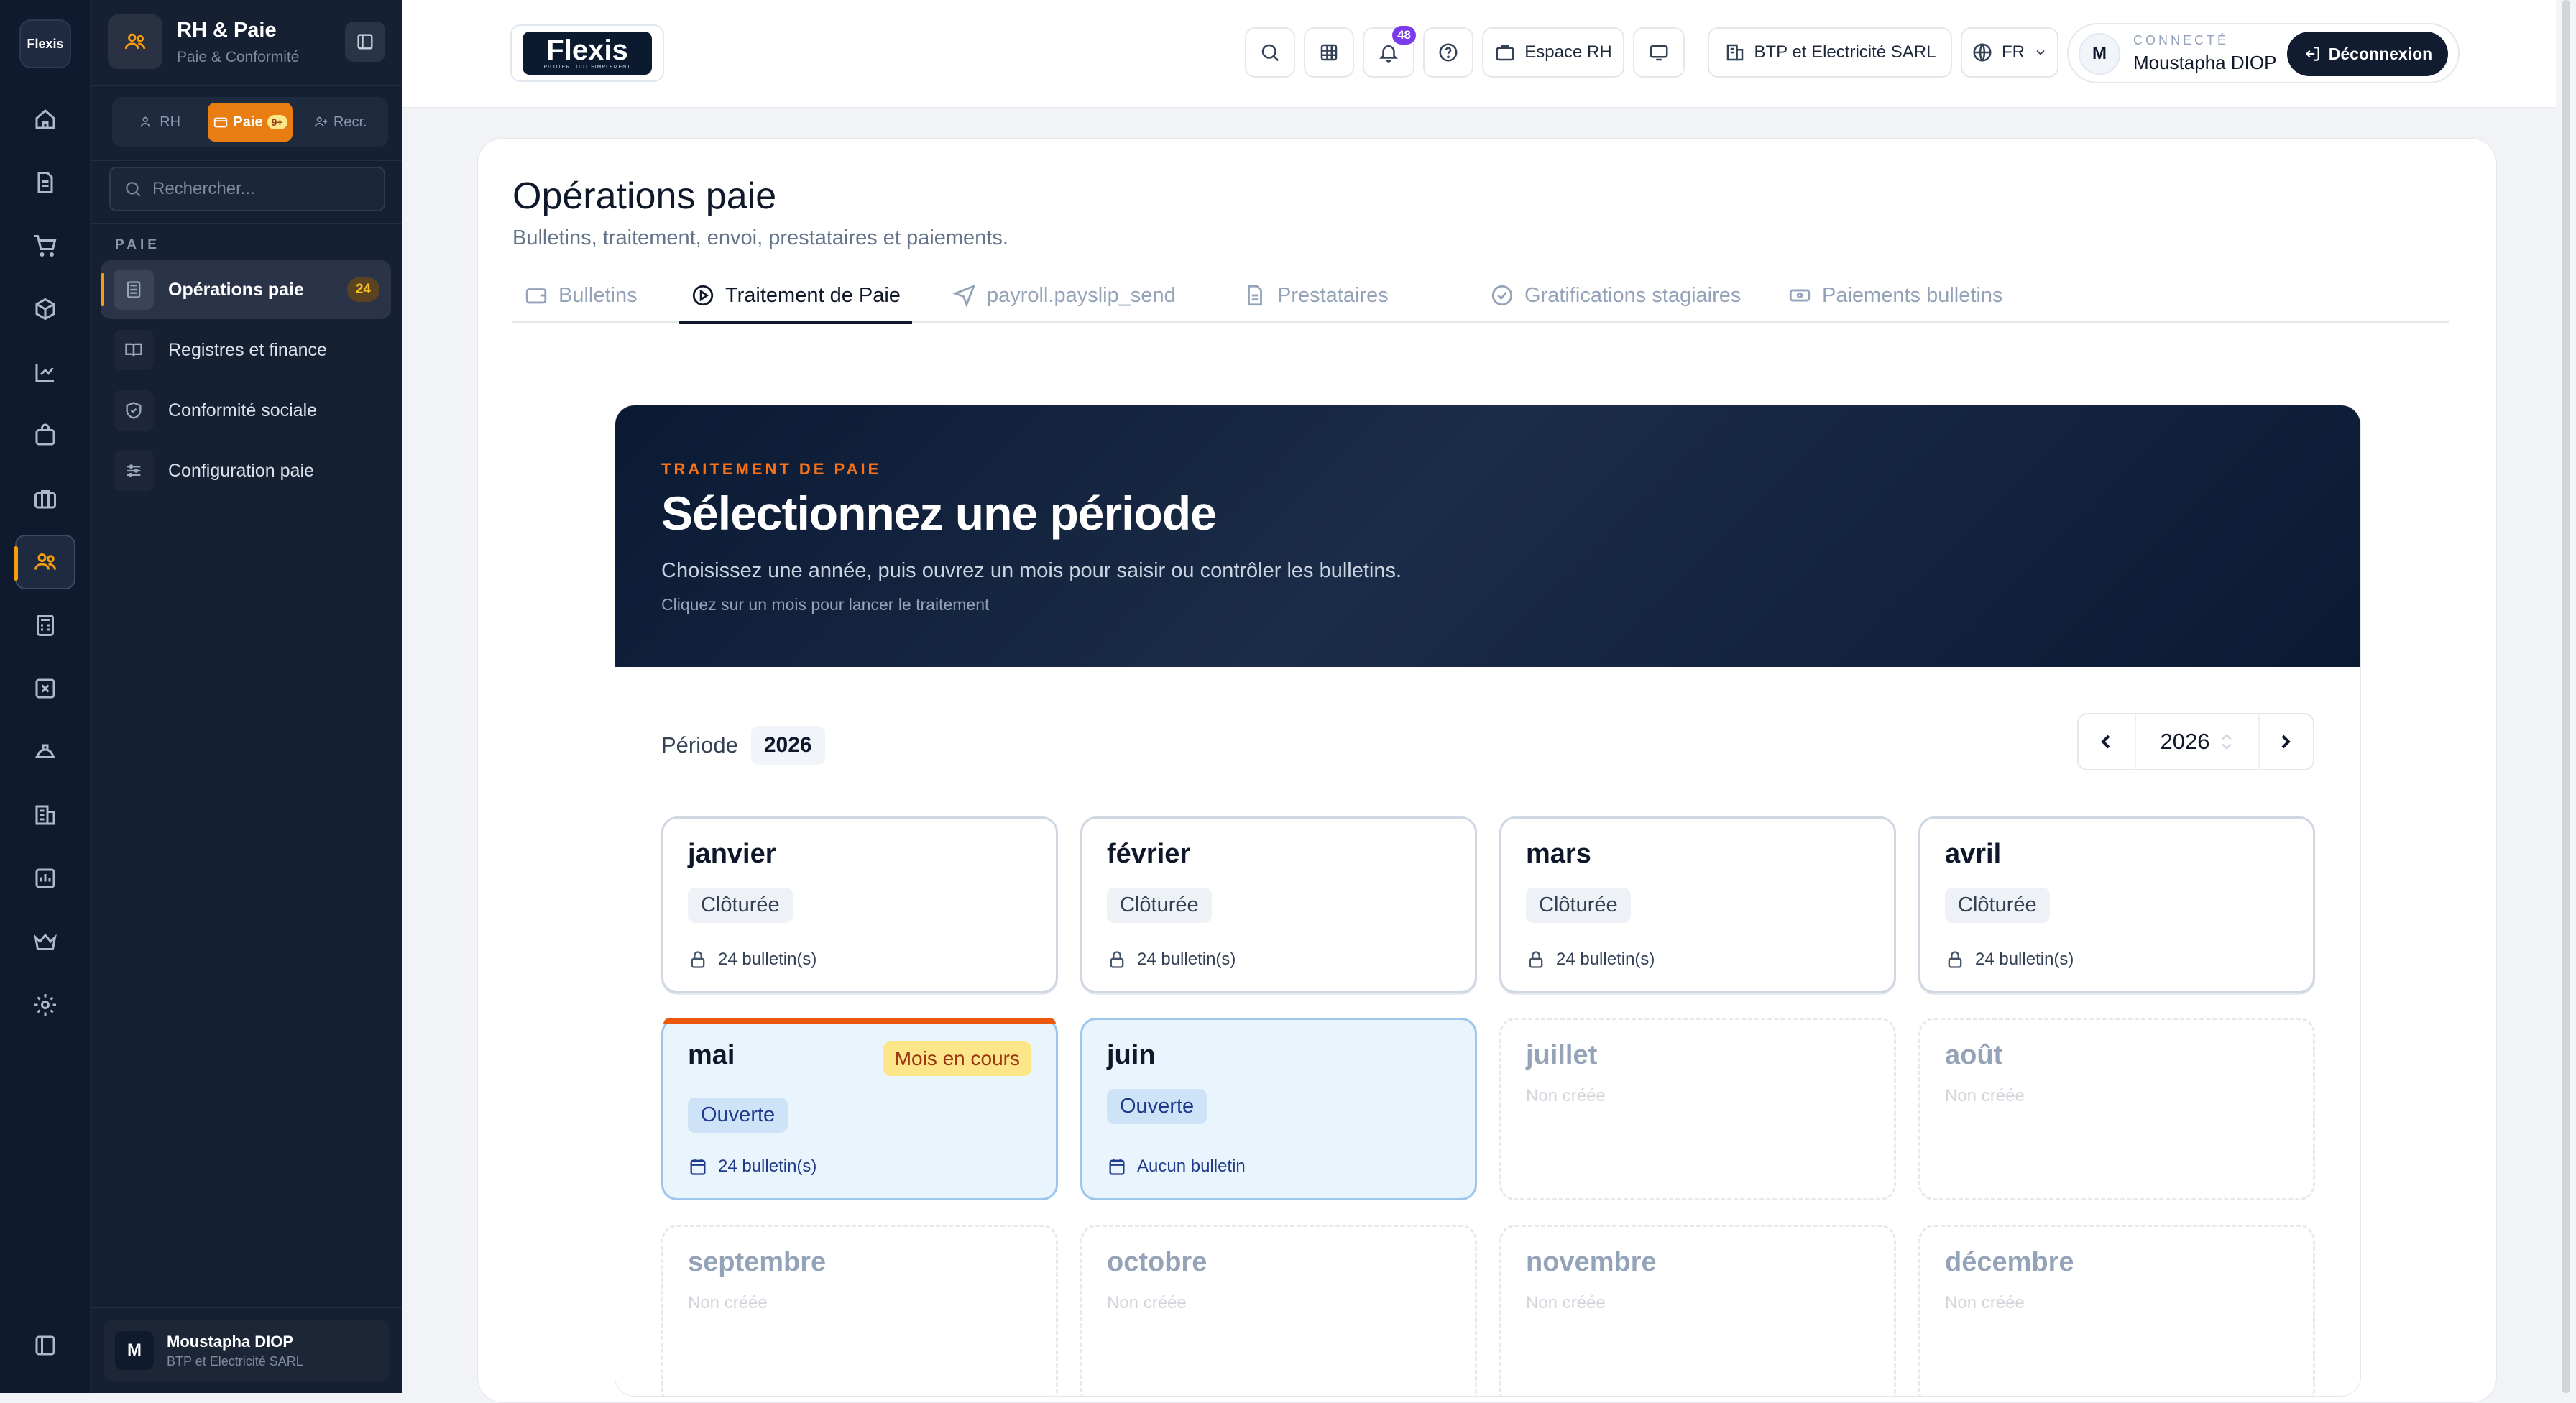 This screenshot has height=1403, width=2576. What do you see at coordinates (246, 350) in the screenshot?
I see `sidebar-item-registres-finance: Registres et finance` at bounding box center [246, 350].